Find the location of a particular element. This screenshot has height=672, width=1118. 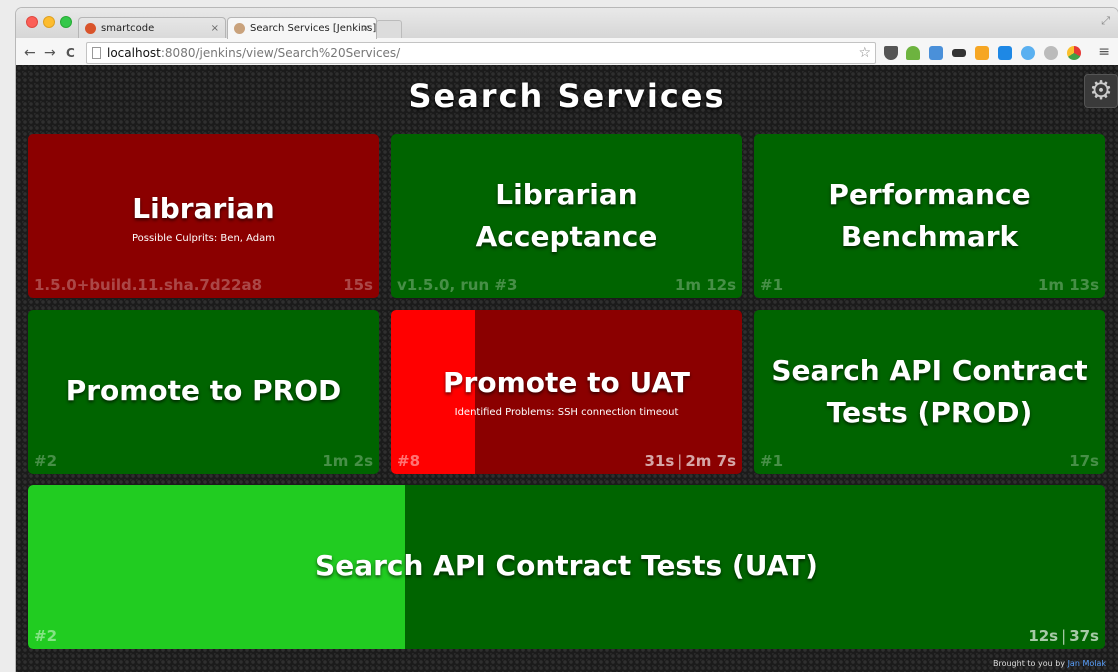

shield-icon is located at coordinates (1051, 53).